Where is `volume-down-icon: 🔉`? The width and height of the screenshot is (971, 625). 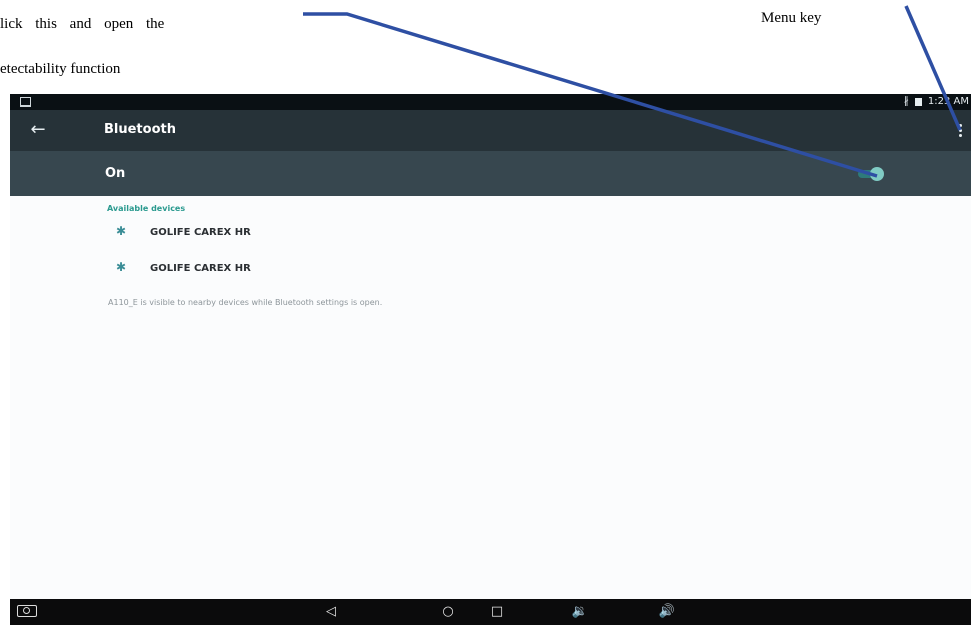 volume-down-icon: 🔉 is located at coordinates (580, 612).